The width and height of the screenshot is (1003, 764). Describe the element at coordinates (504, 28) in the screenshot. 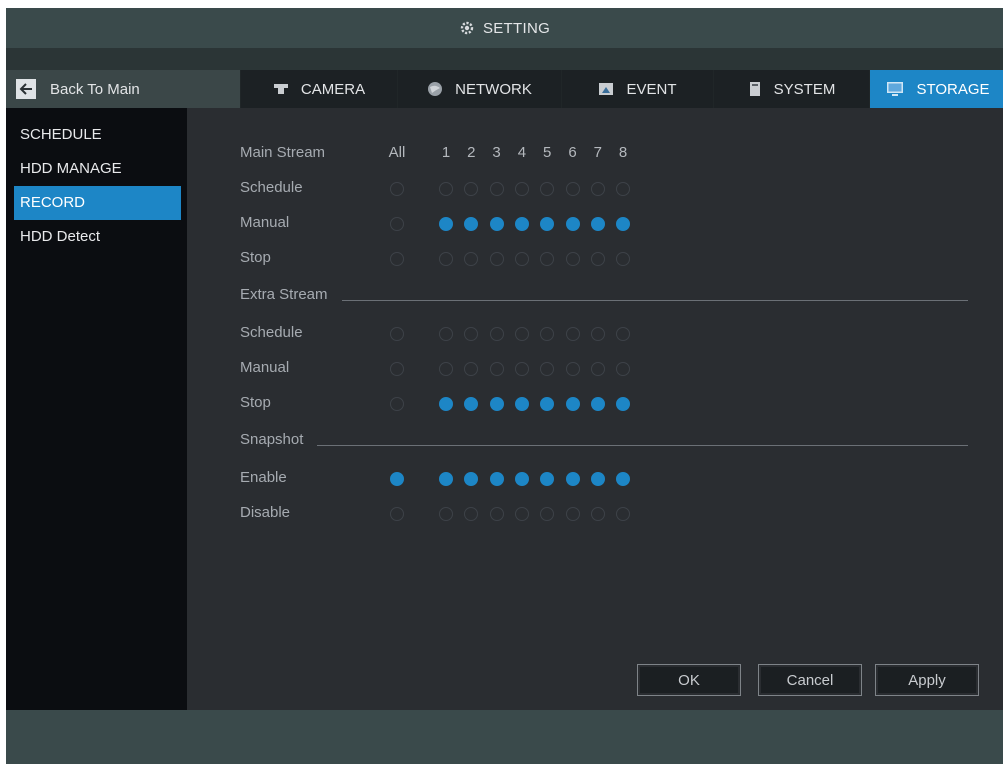

I see `title-bar: SETTING` at that location.